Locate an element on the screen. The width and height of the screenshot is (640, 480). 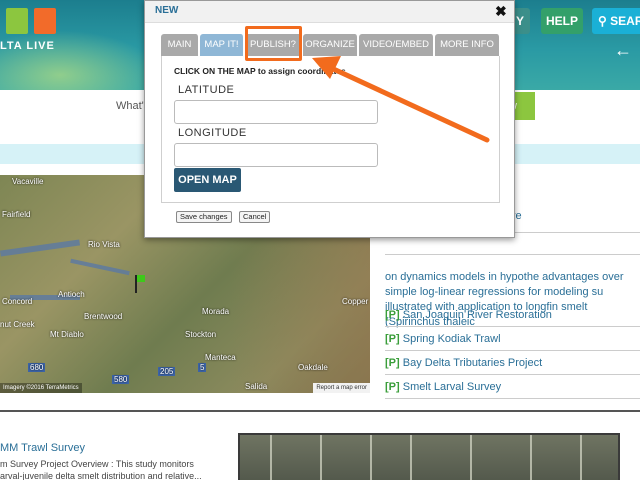
close-icon: ✖ is located at coordinates (501, 11).